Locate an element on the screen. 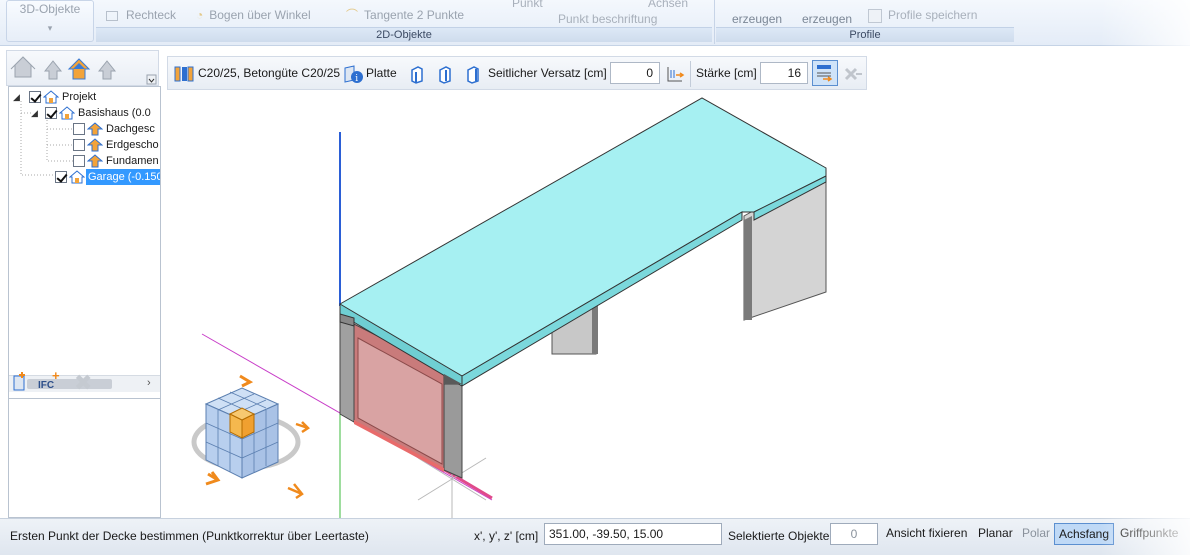 The height and width of the screenshot is (555, 1190). thickness-input: 16 is located at coordinates (784, 73).